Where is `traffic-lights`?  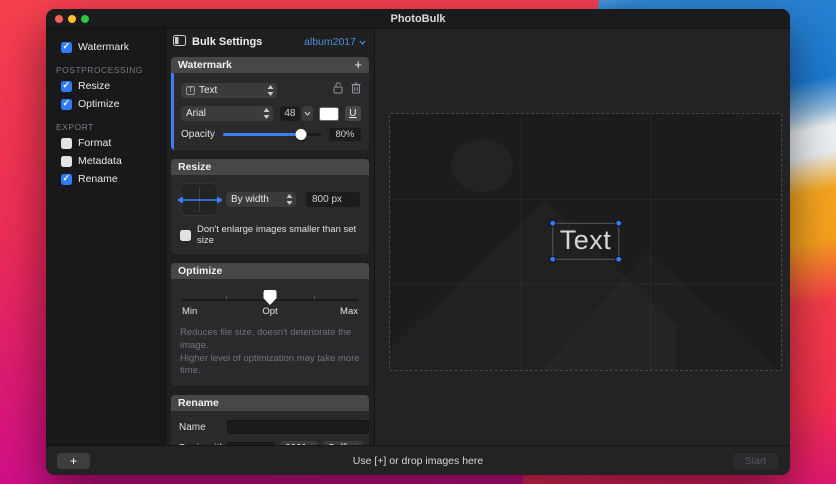
traffic-lights is located at coordinates (72, 19).